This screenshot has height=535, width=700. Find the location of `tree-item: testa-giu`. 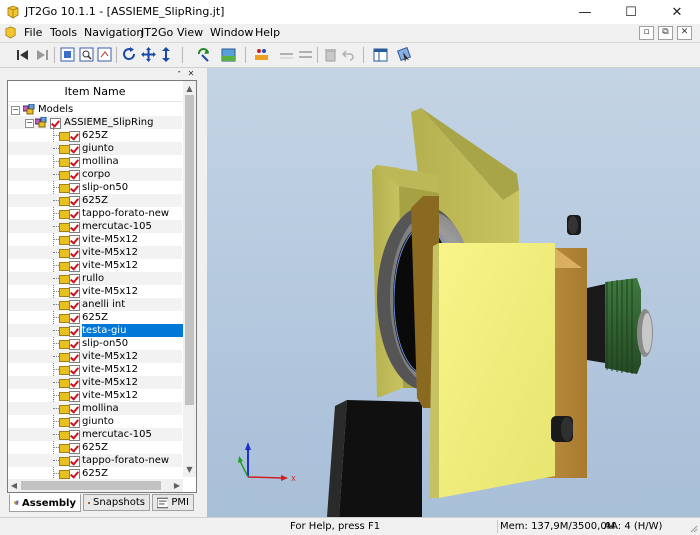

tree-item: testa-giu is located at coordinates (102, 330).